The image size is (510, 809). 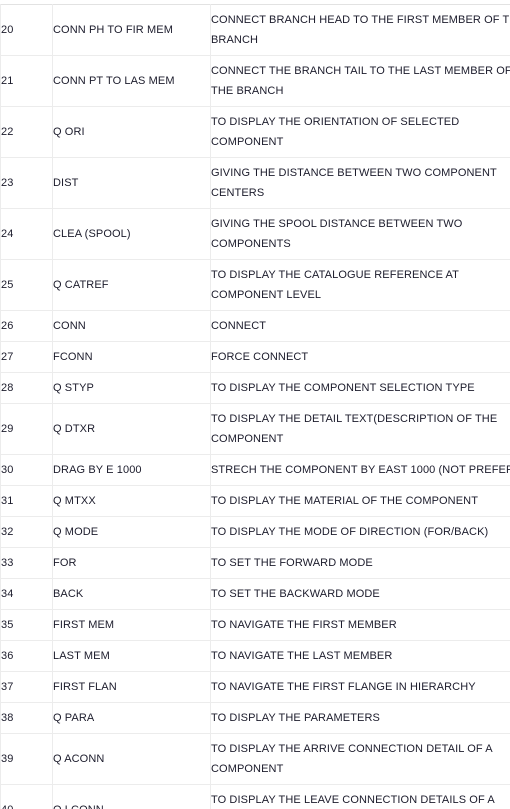 I want to click on description-line: TO DISPLAY THE MATERIAL OF THE COMPONENT, so click(x=345, y=501).